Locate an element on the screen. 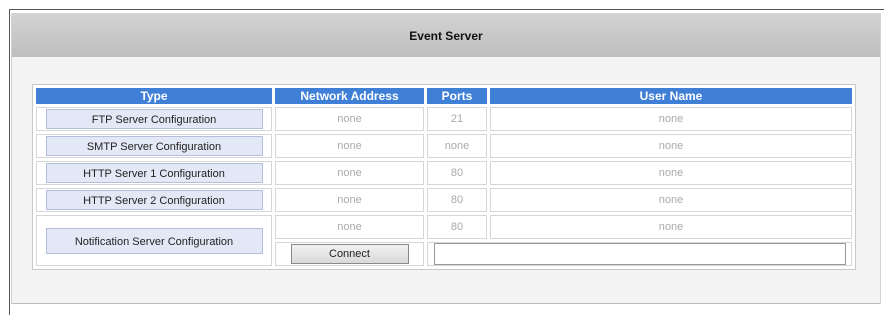 This screenshot has width=891, height=317. ftp-server-configuration-button: FTP Server Configuration is located at coordinates (154, 119).